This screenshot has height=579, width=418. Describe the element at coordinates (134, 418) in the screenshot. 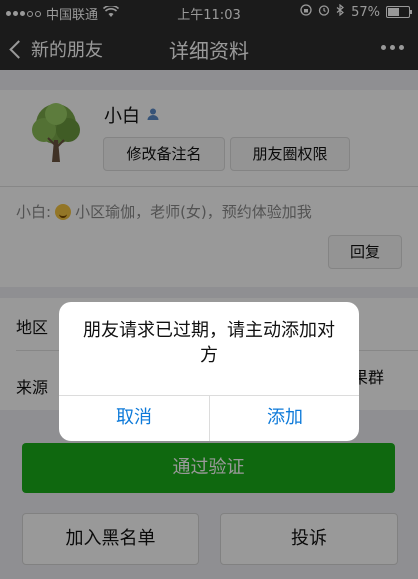

I see `cancel-button: 取消` at that location.